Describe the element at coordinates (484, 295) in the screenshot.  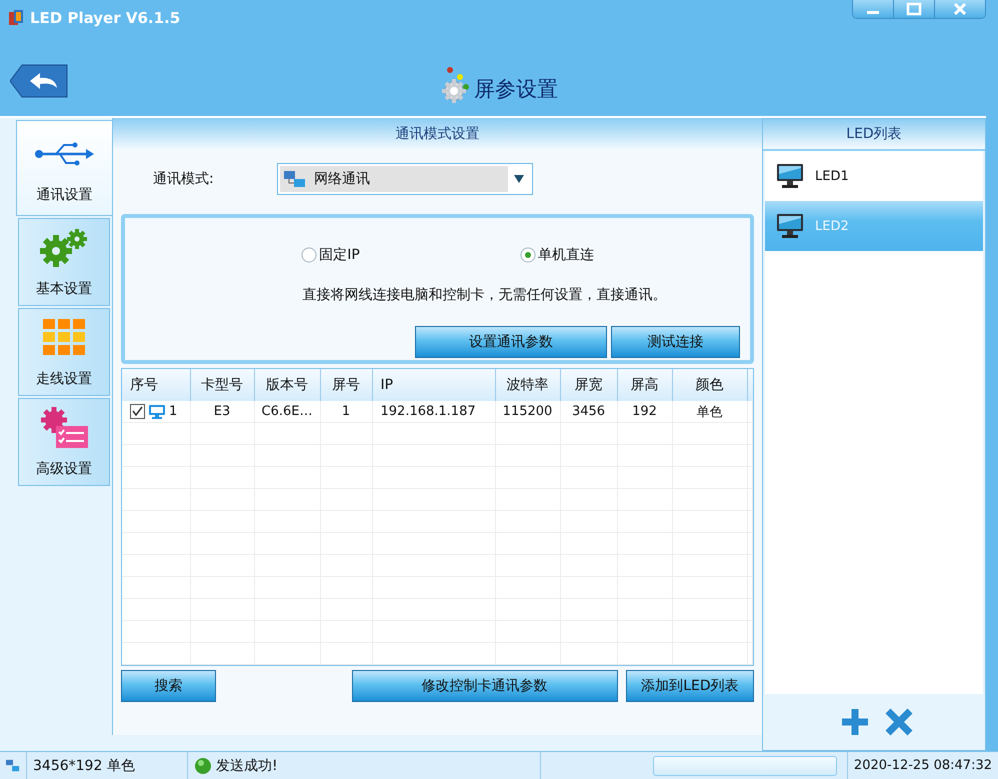
I see `description-text: 直接将网线连接电脑和控制卡，无需任何设置，直接通讯。` at that location.